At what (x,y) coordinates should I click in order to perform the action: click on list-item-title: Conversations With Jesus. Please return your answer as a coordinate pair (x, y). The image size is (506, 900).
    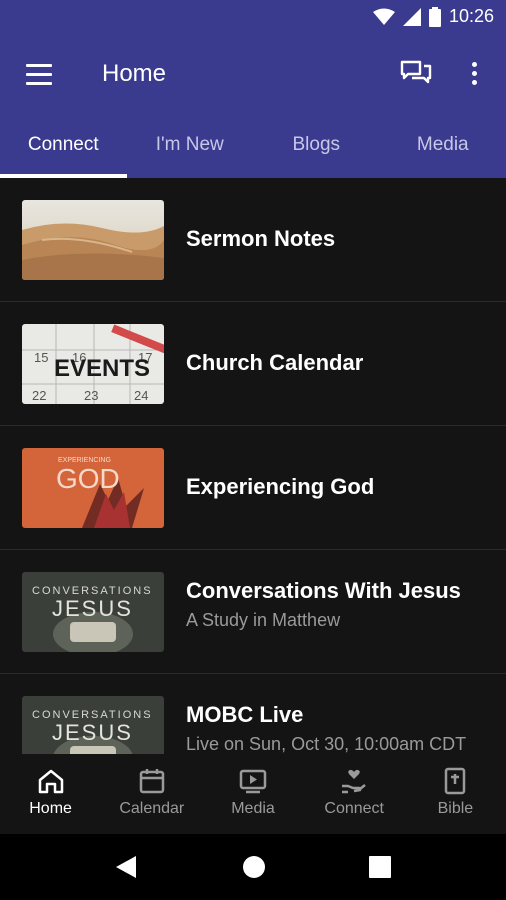
    Looking at the image, I should click on (323, 590).